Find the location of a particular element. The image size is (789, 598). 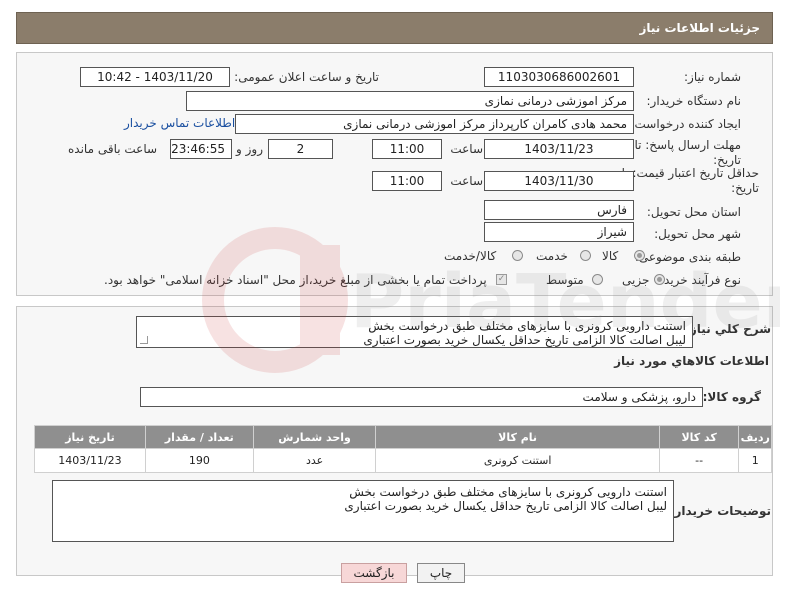

need-number-field: 1103030686002601 is located at coordinates (559, 77).